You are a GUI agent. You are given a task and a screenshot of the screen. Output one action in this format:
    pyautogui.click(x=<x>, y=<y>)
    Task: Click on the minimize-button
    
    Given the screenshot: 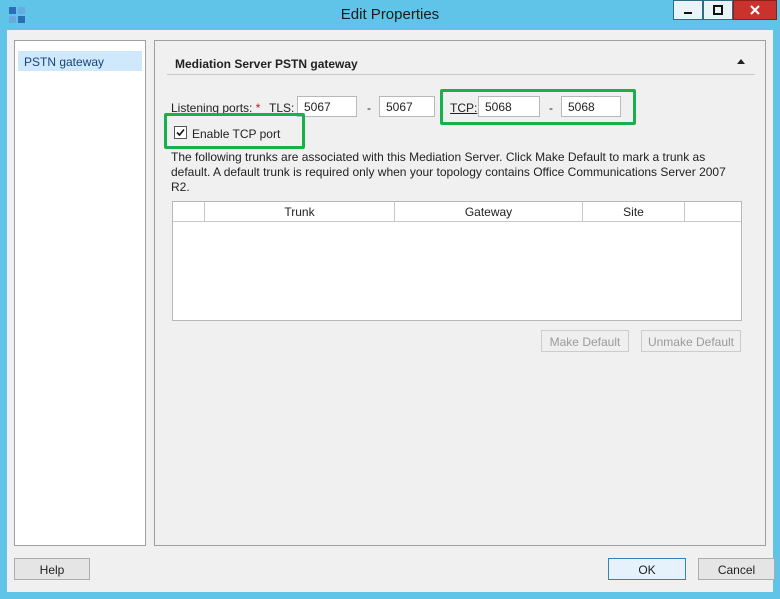 What is the action you would take?
    pyautogui.click(x=688, y=10)
    